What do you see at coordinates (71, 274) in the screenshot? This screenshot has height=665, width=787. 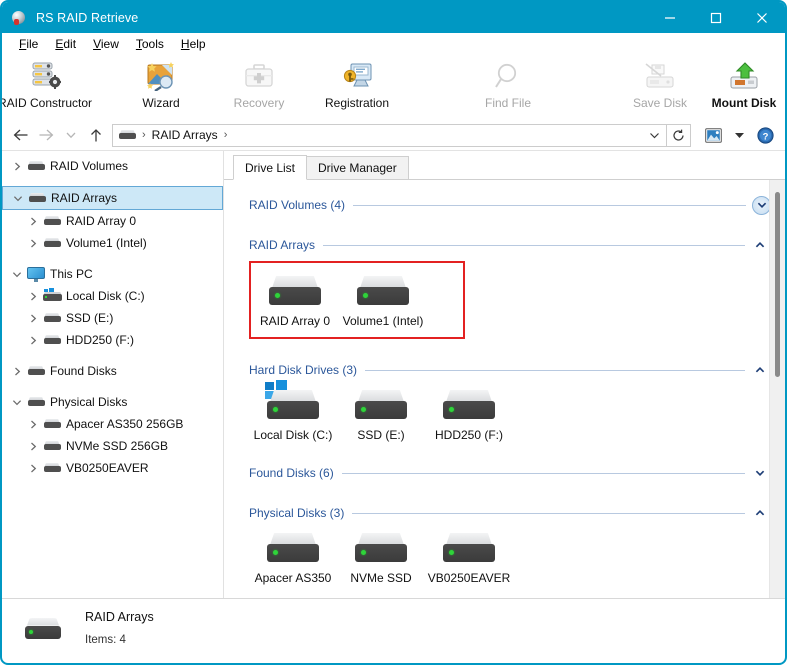 I see `sidebar-item-label: This PC` at bounding box center [71, 274].